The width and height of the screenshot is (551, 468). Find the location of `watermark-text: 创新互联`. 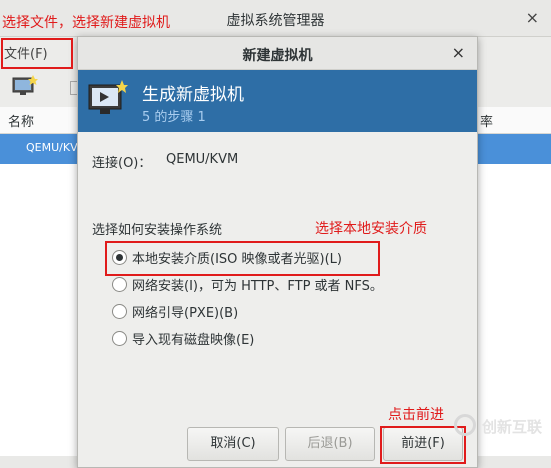

watermark-text: 创新互联 is located at coordinates (512, 427).